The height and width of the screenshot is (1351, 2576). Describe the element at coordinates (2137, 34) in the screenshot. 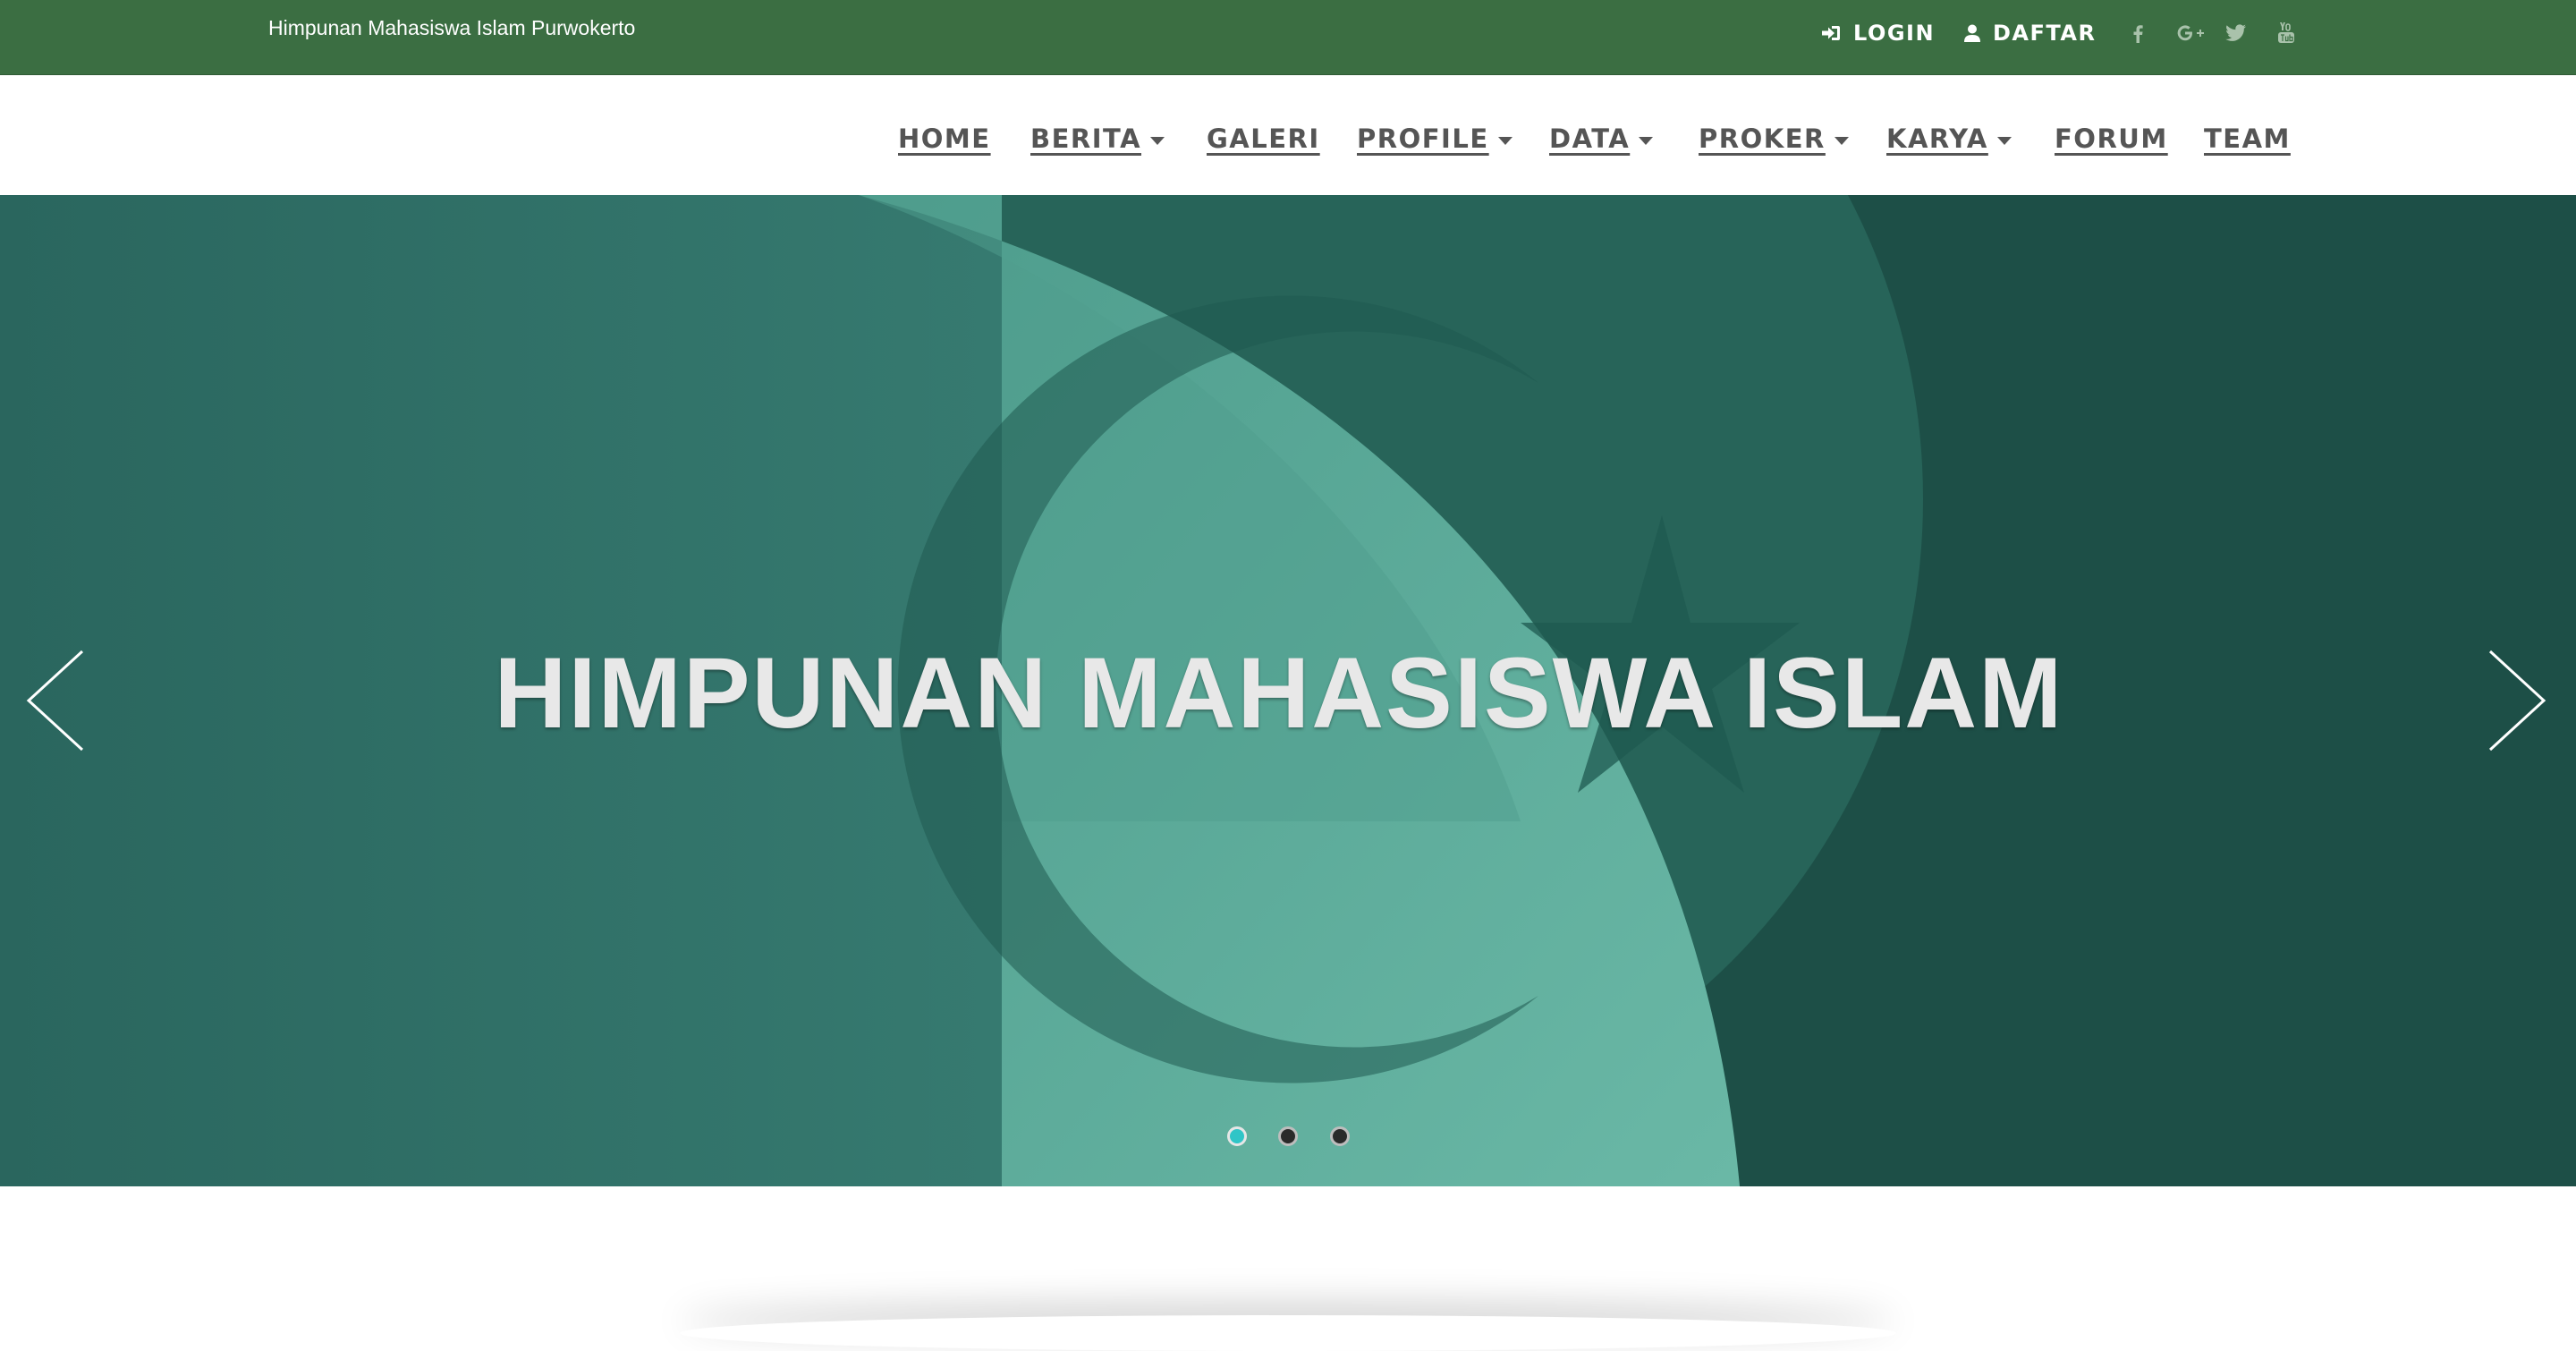

I see `facebook-icon` at that location.